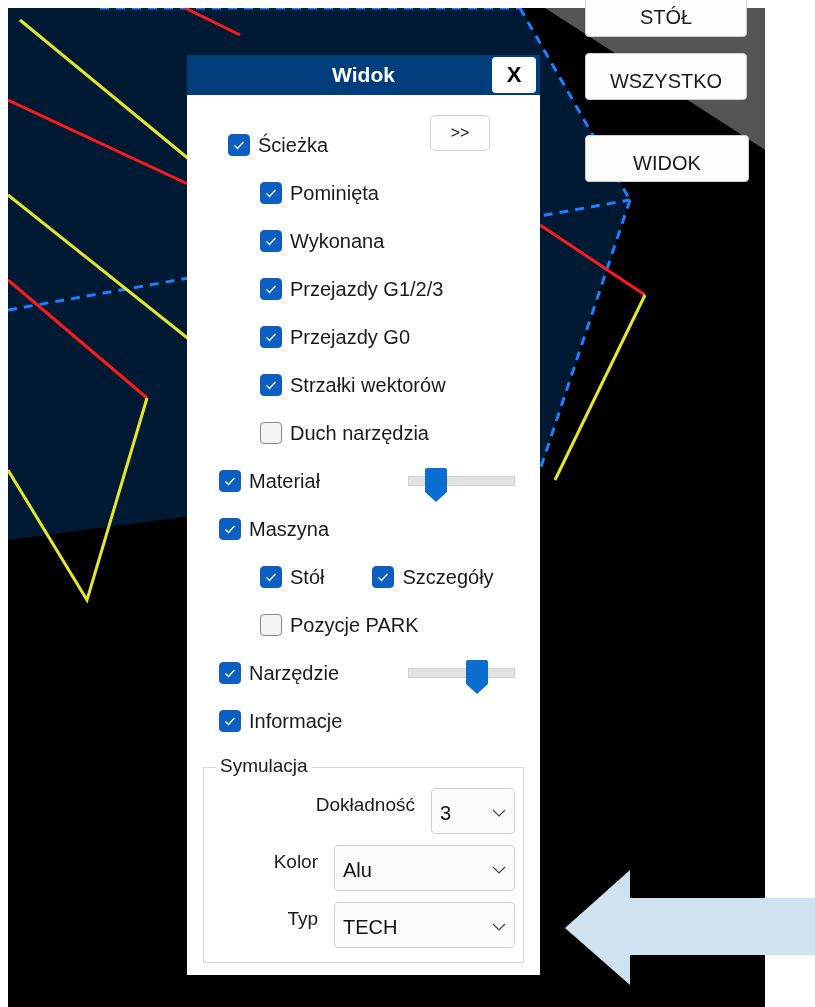  What do you see at coordinates (473, 811) in the screenshot?
I see `dropdown: 3` at bounding box center [473, 811].